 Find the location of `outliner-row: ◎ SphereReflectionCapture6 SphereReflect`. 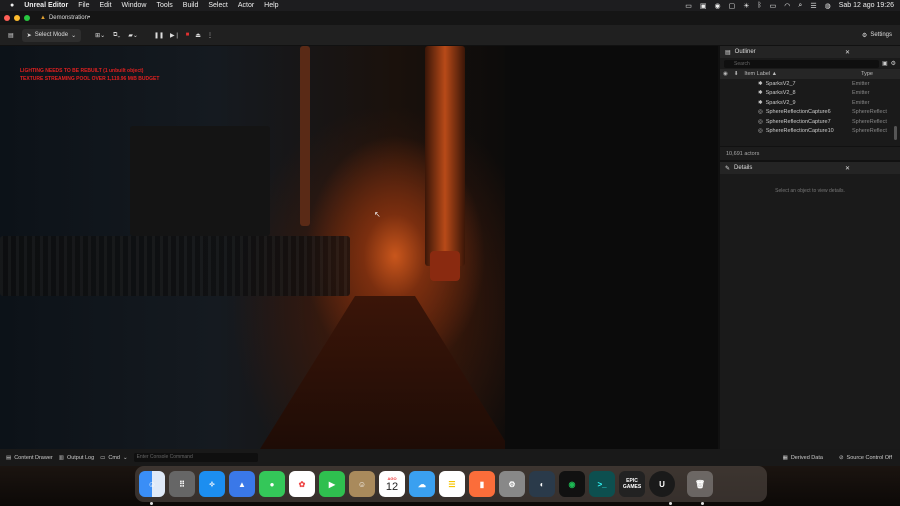

outliner-row: ◎ SphereReflectionCapture6 SphereReflect is located at coordinates (810, 113).